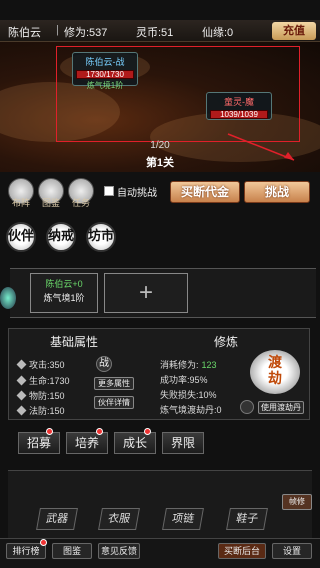  What do you see at coordinates (114, 383) in the screenshot?
I see `more-stats-button: 更多属性` at bounding box center [114, 383].